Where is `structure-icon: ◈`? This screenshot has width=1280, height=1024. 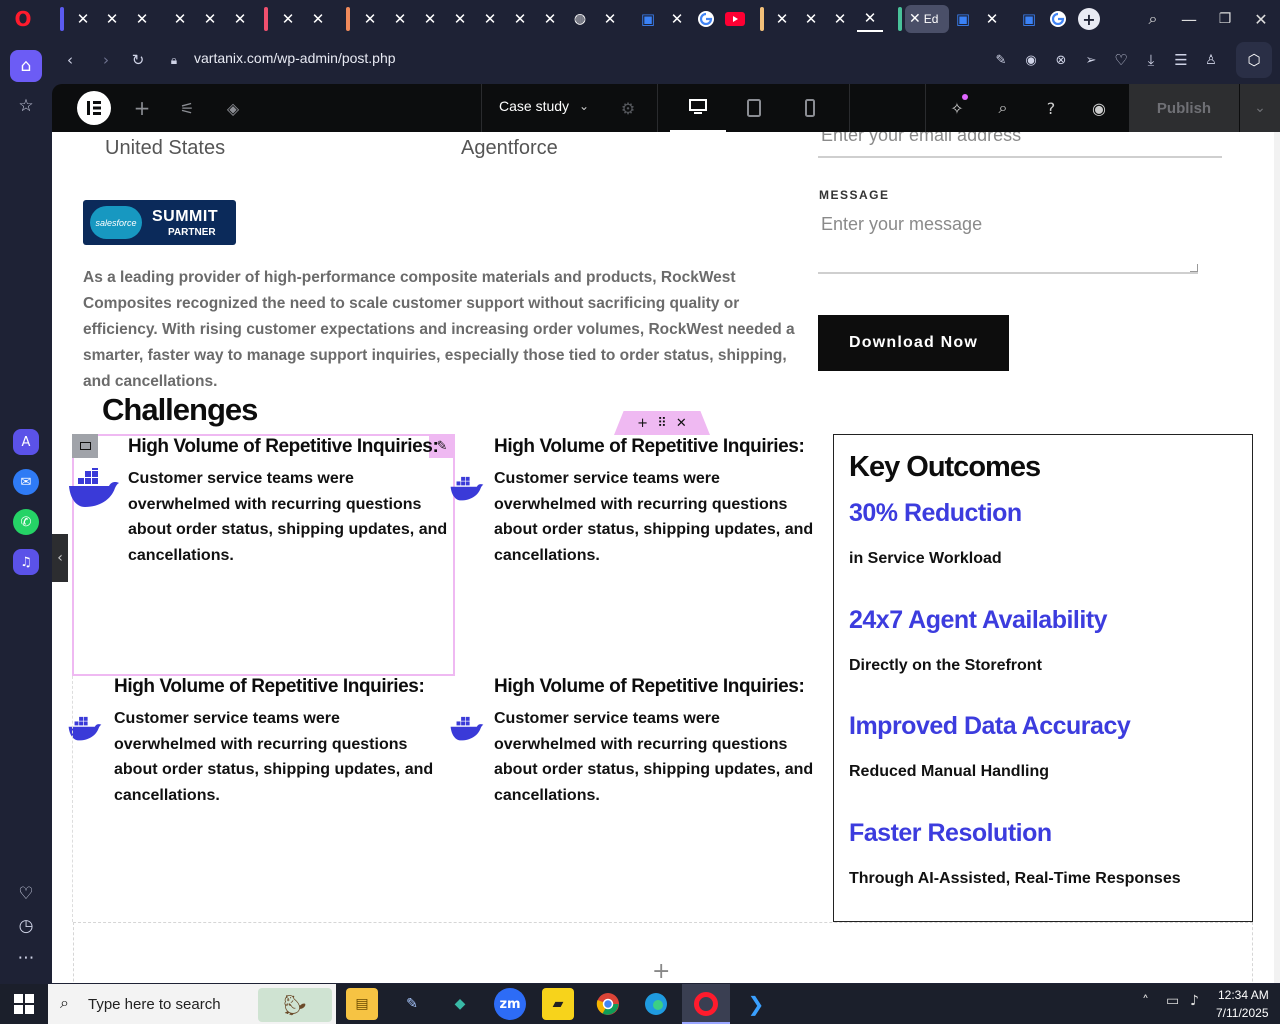 structure-icon: ◈ is located at coordinates (233, 108).